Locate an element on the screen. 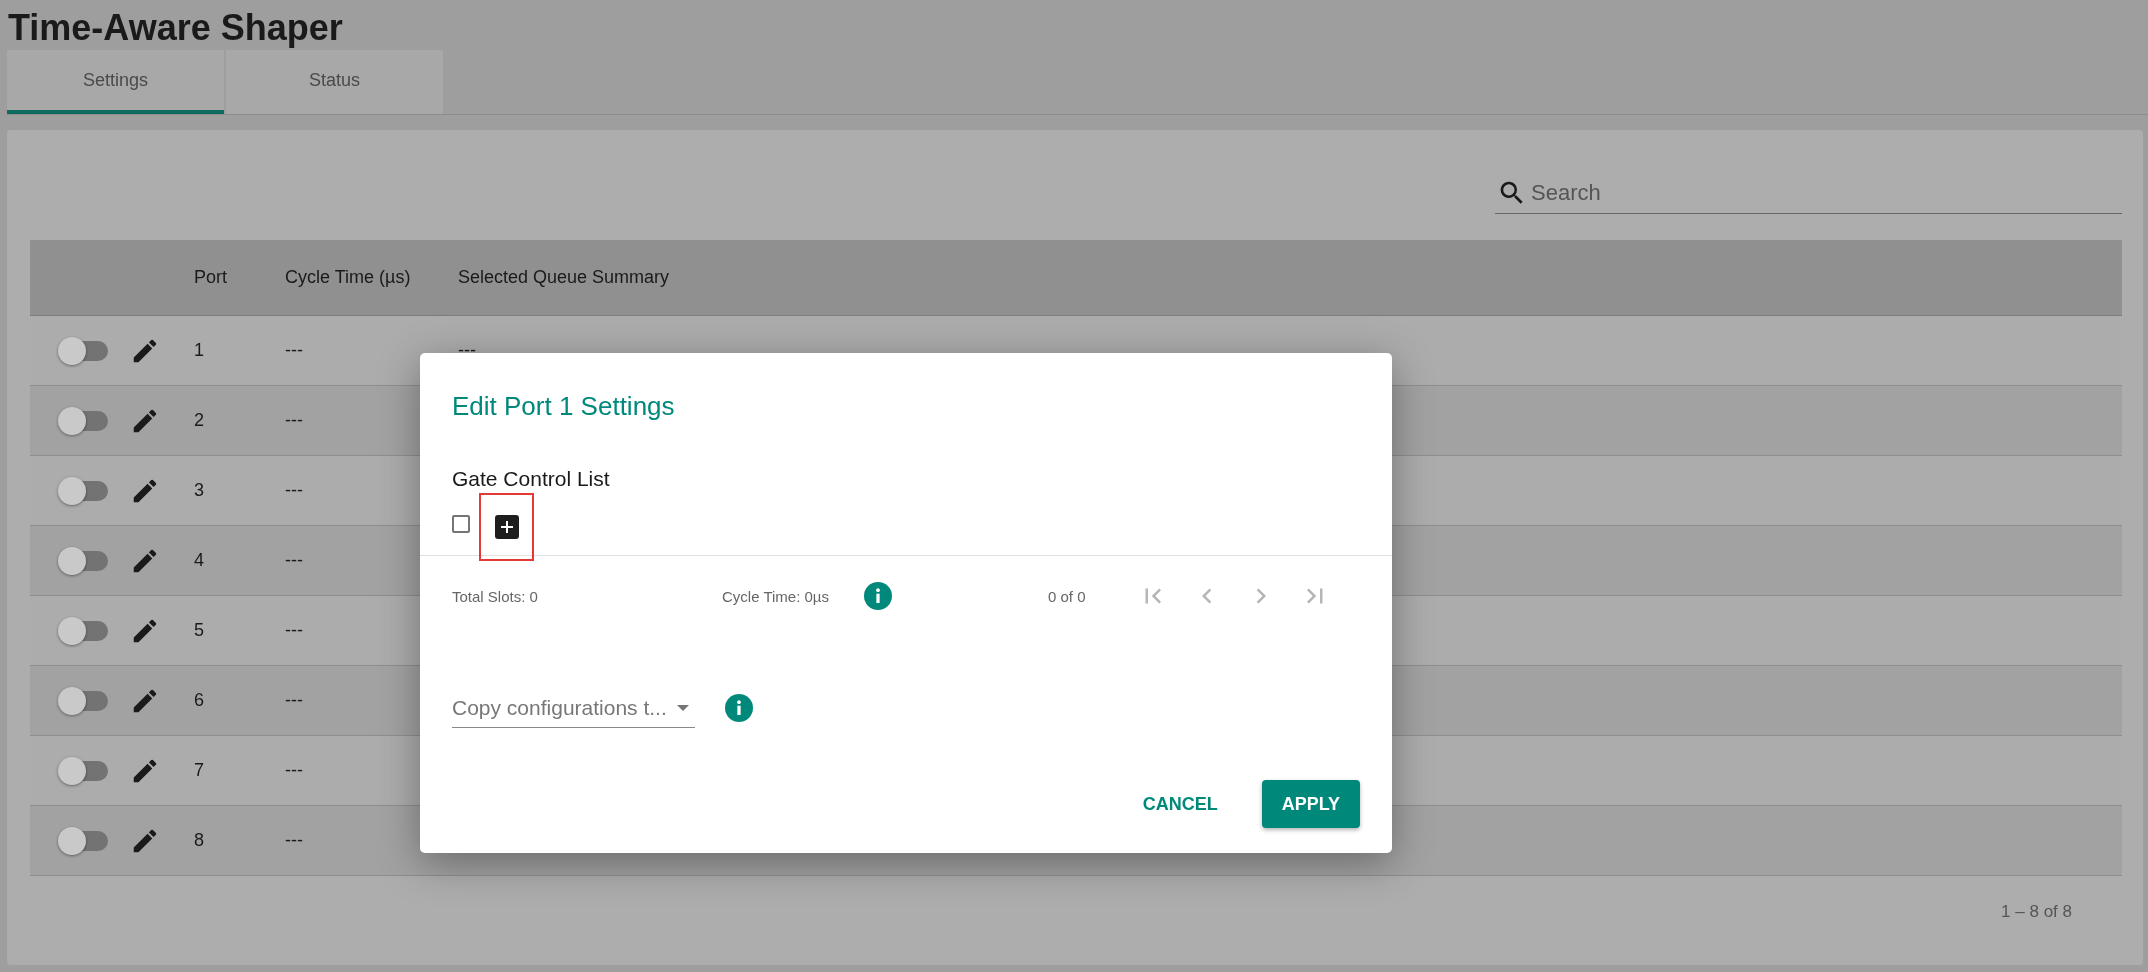 The height and width of the screenshot is (972, 2148). paginator-range: 1 – 8 of 8 is located at coordinates (2036, 912).